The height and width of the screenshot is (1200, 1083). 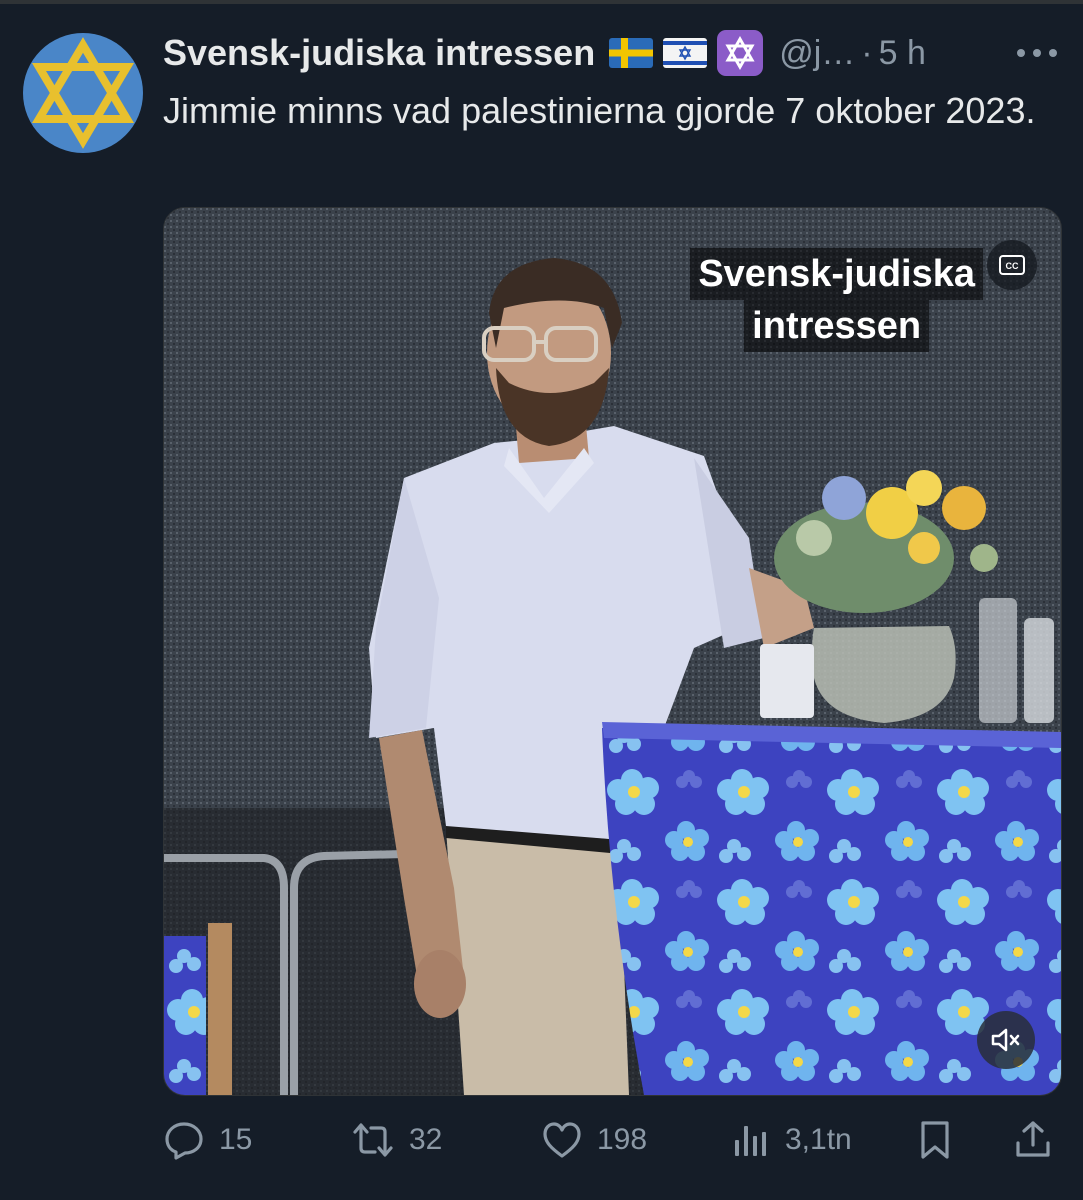 I want to click on watermark-line1: Svensk-judiska, so click(x=836, y=274).